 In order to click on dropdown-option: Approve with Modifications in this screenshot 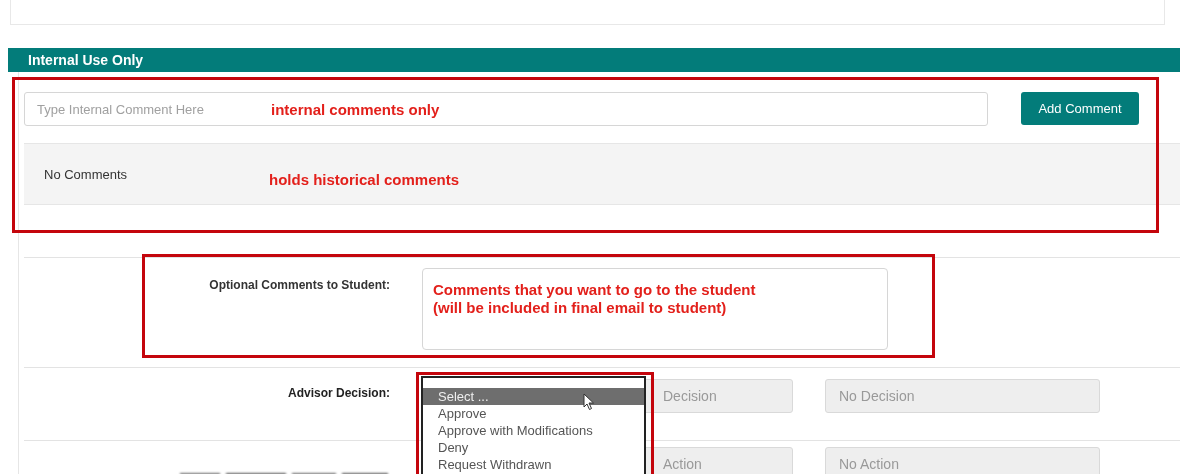, I will do `click(533, 430)`.